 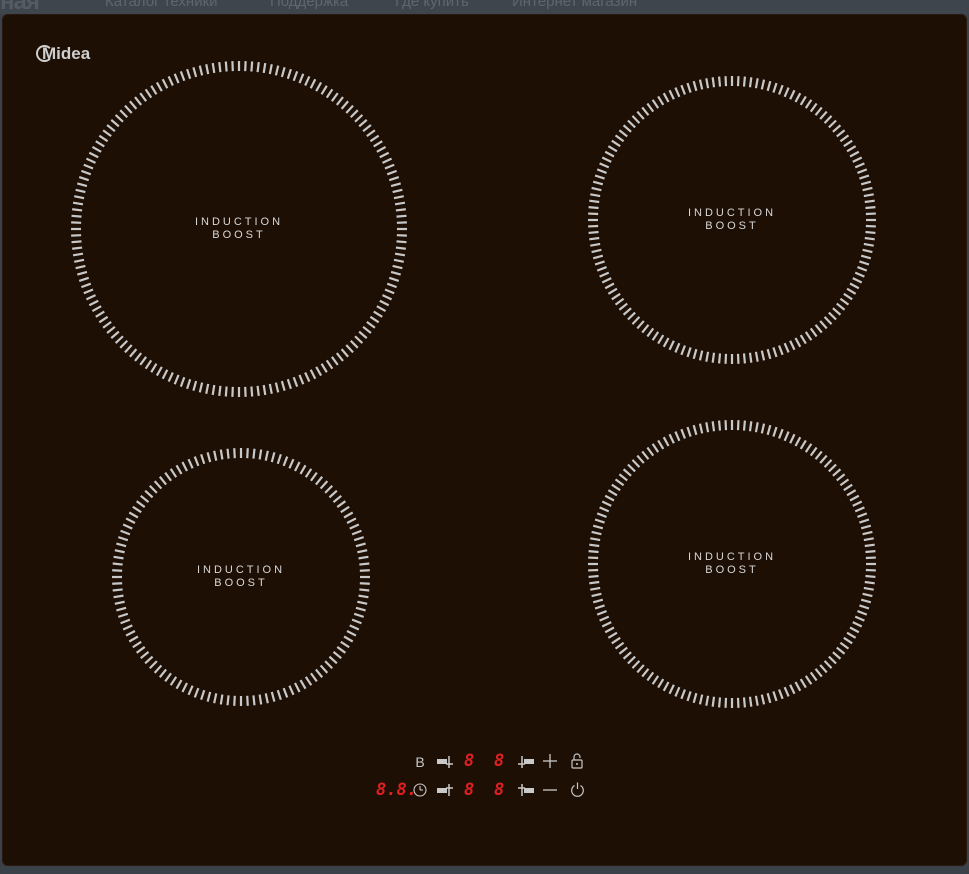 I want to click on nav-link-online-store: Интернет магазин, so click(x=574, y=5).